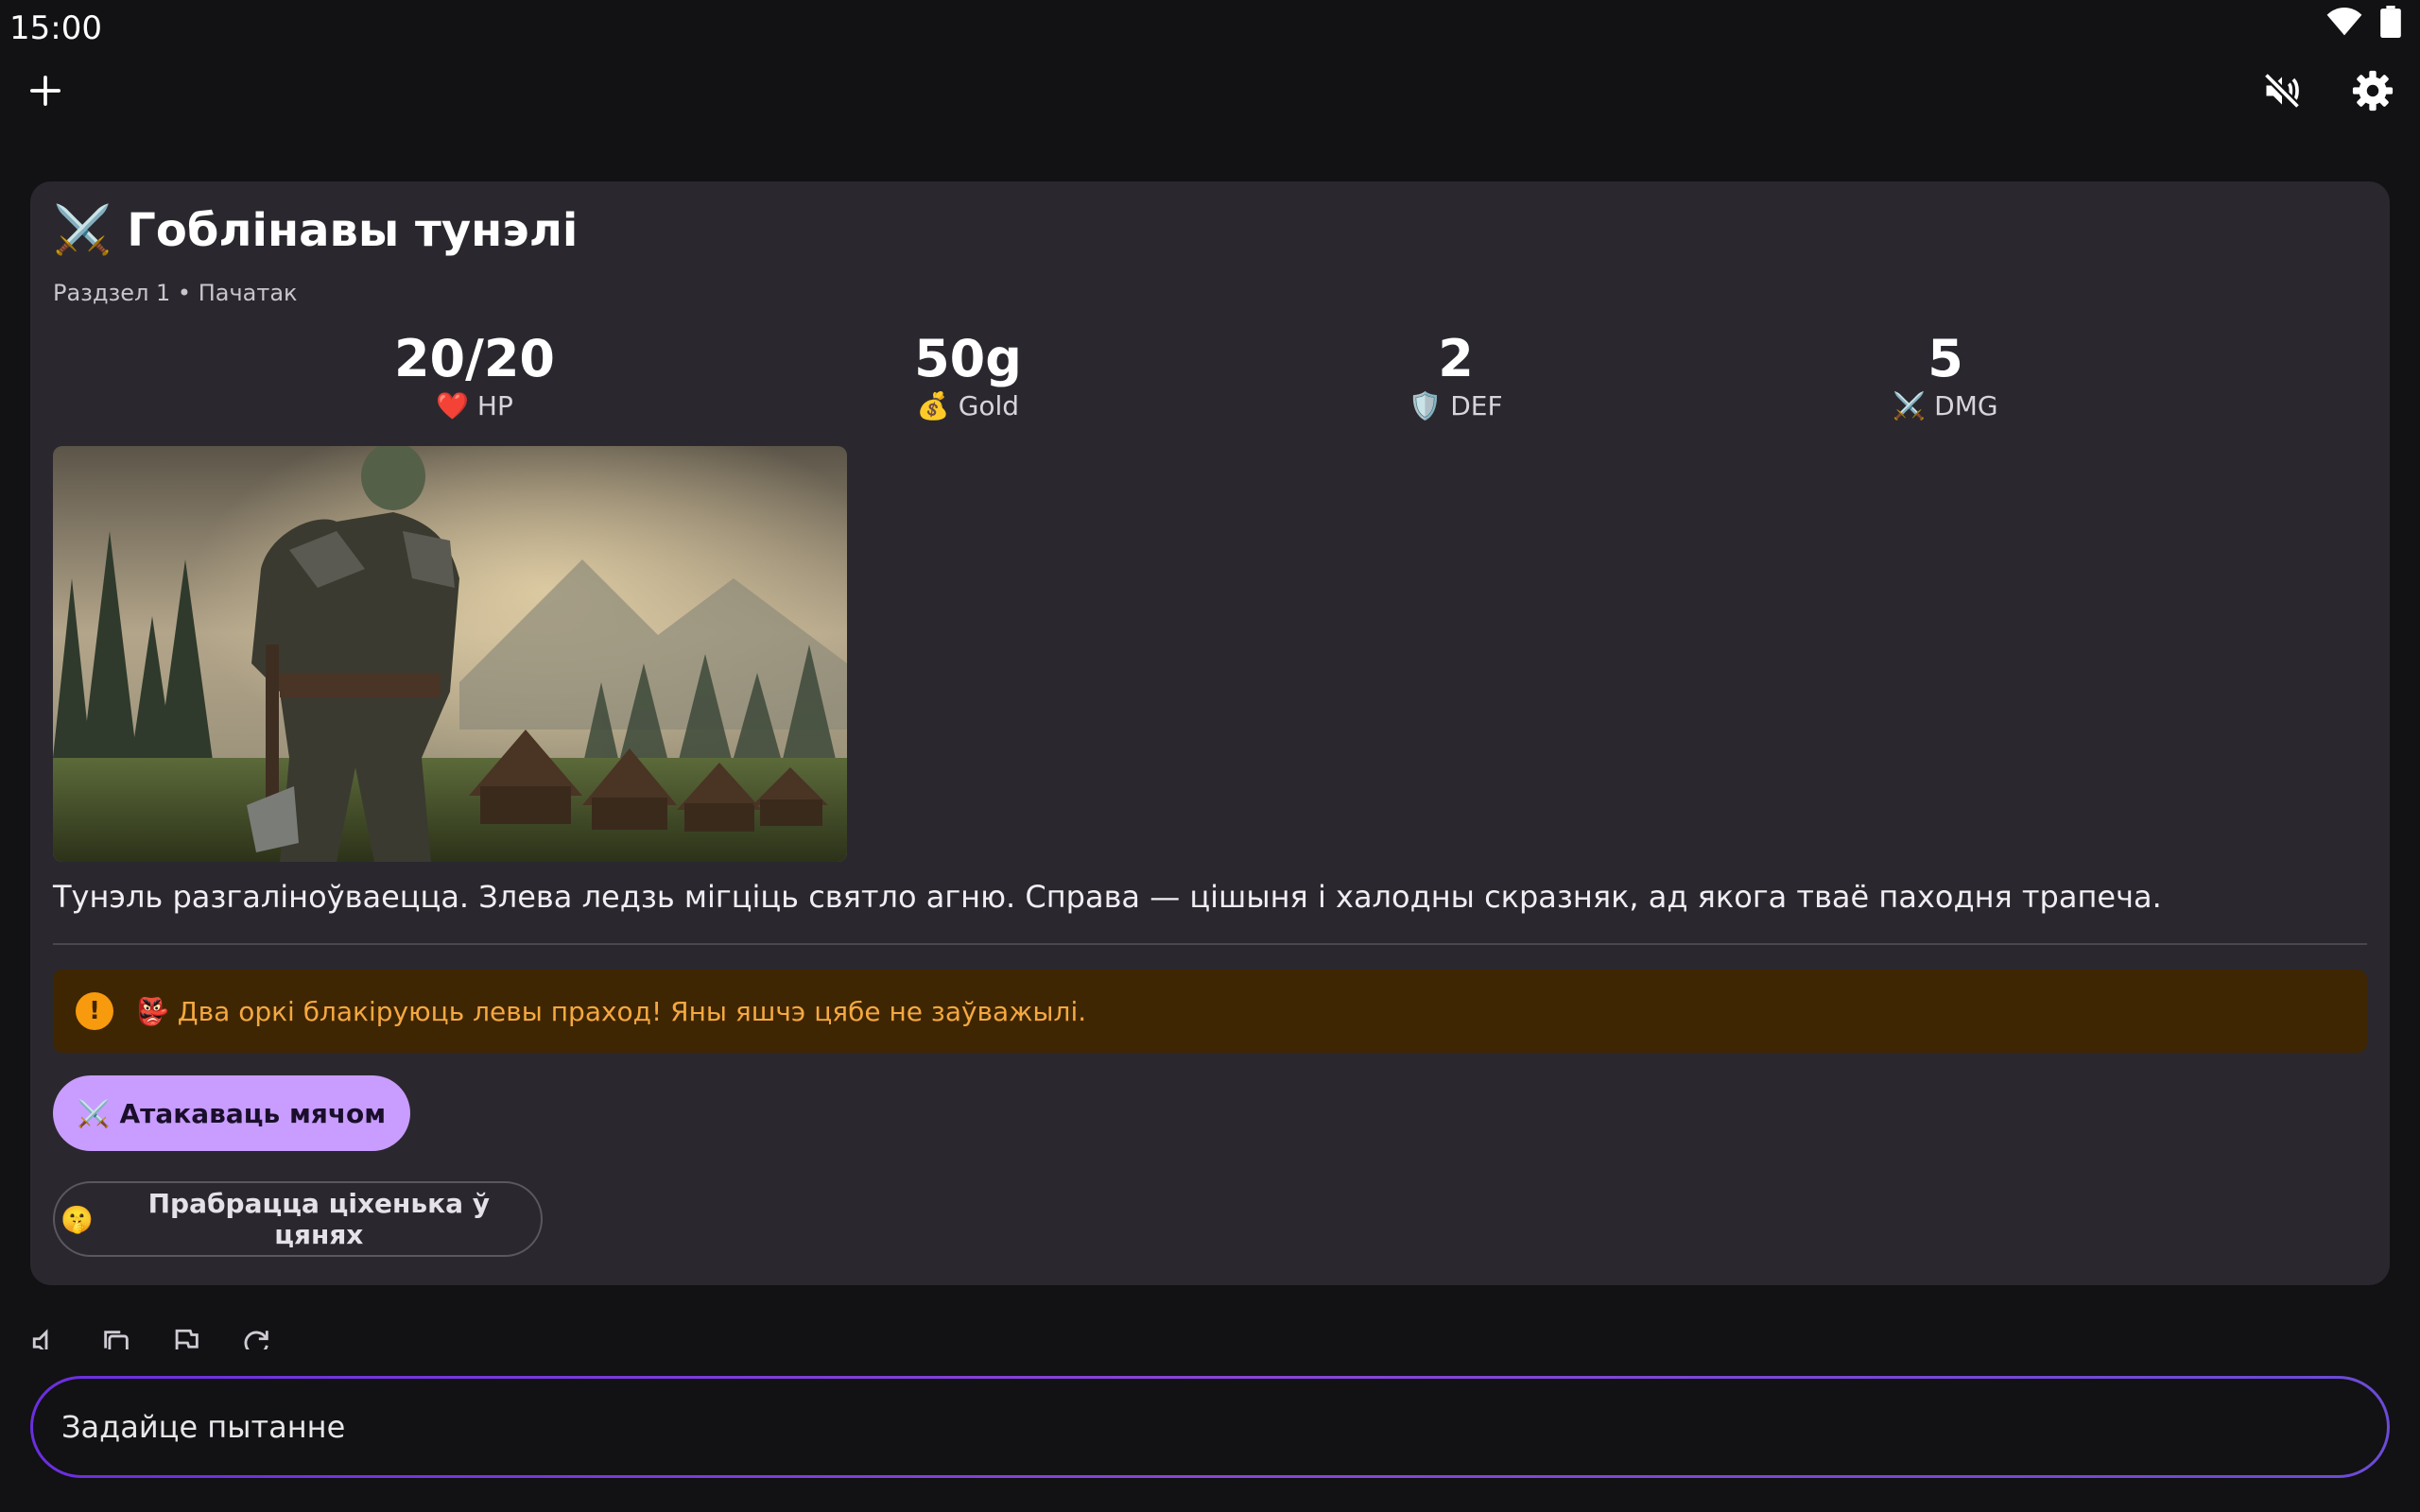 The width and height of the screenshot is (2420, 1512). What do you see at coordinates (1210, 944) in the screenshot?
I see `divider` at bounding box center [1210, 944].